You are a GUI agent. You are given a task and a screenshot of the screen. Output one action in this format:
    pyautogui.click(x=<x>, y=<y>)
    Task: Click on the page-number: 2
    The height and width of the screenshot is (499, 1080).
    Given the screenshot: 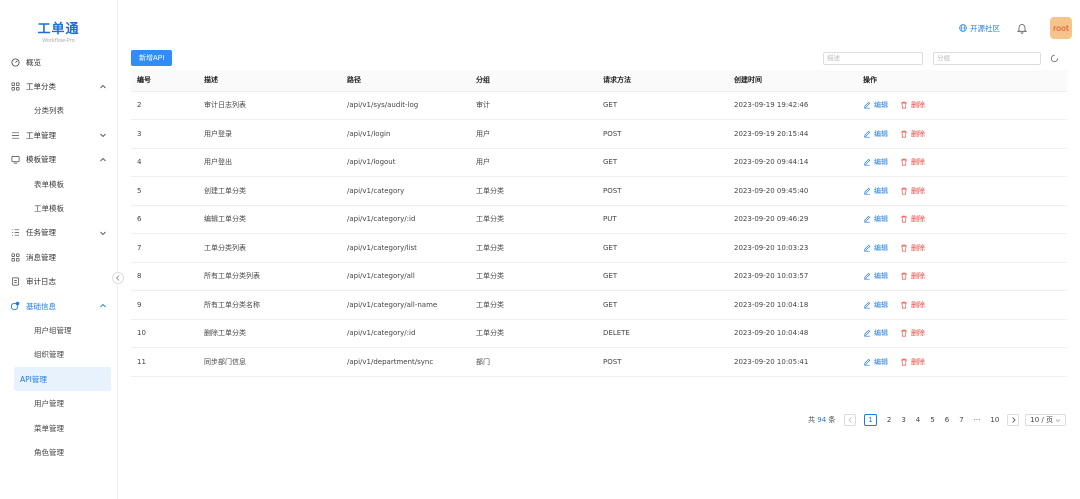 What is the action you would take?
    pyautogui.click(x=889, y=420)
    